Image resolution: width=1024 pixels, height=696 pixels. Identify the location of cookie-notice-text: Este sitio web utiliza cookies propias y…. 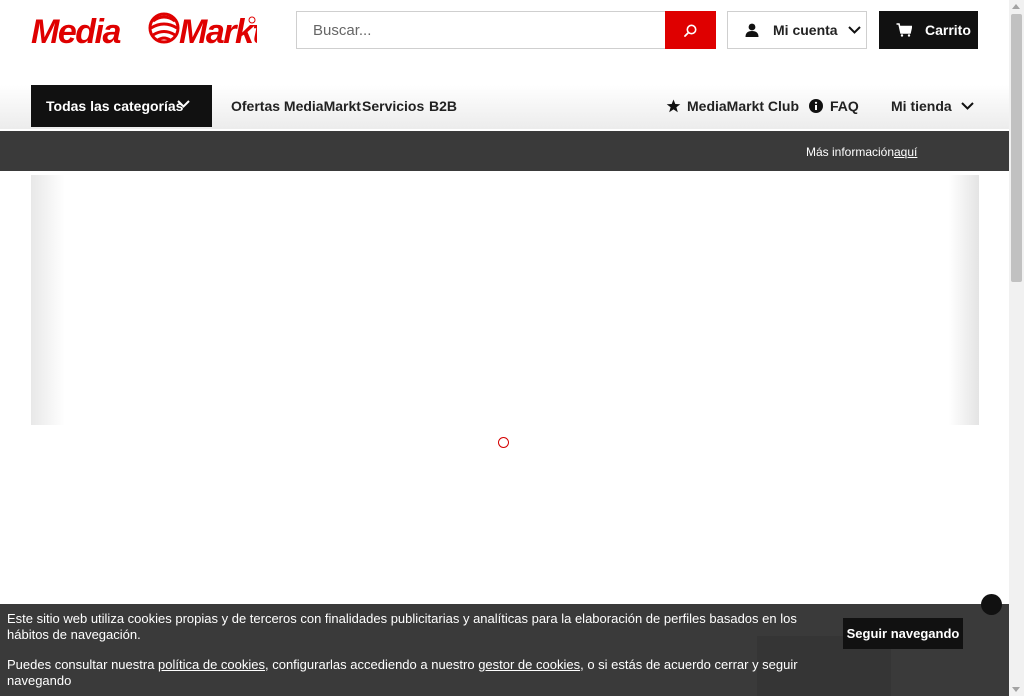
(402, 626).